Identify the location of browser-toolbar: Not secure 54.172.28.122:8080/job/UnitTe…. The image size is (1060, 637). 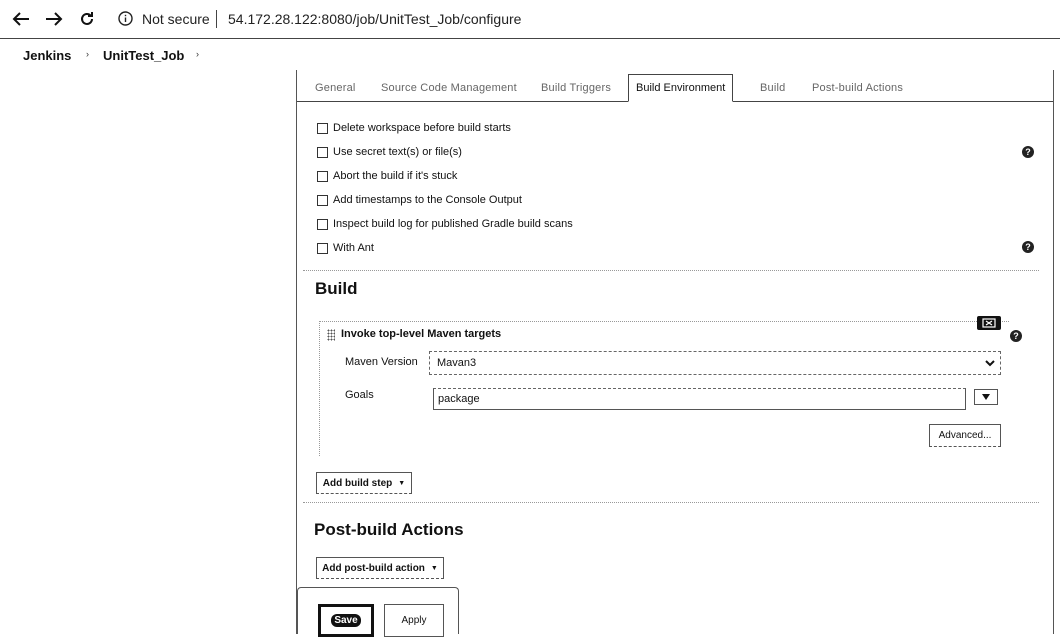
(530, 19).